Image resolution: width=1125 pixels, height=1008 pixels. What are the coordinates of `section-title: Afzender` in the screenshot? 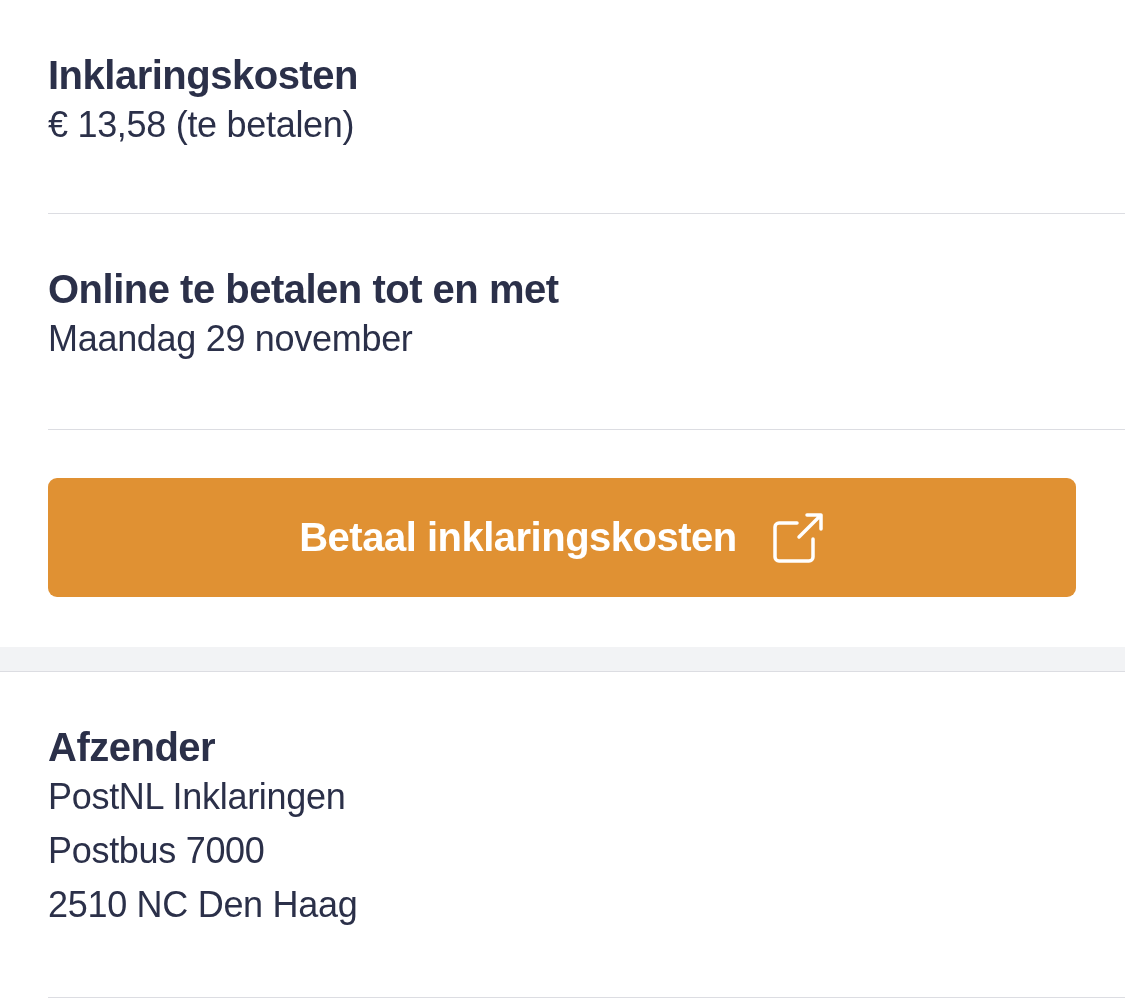 It's located at (132, 747).